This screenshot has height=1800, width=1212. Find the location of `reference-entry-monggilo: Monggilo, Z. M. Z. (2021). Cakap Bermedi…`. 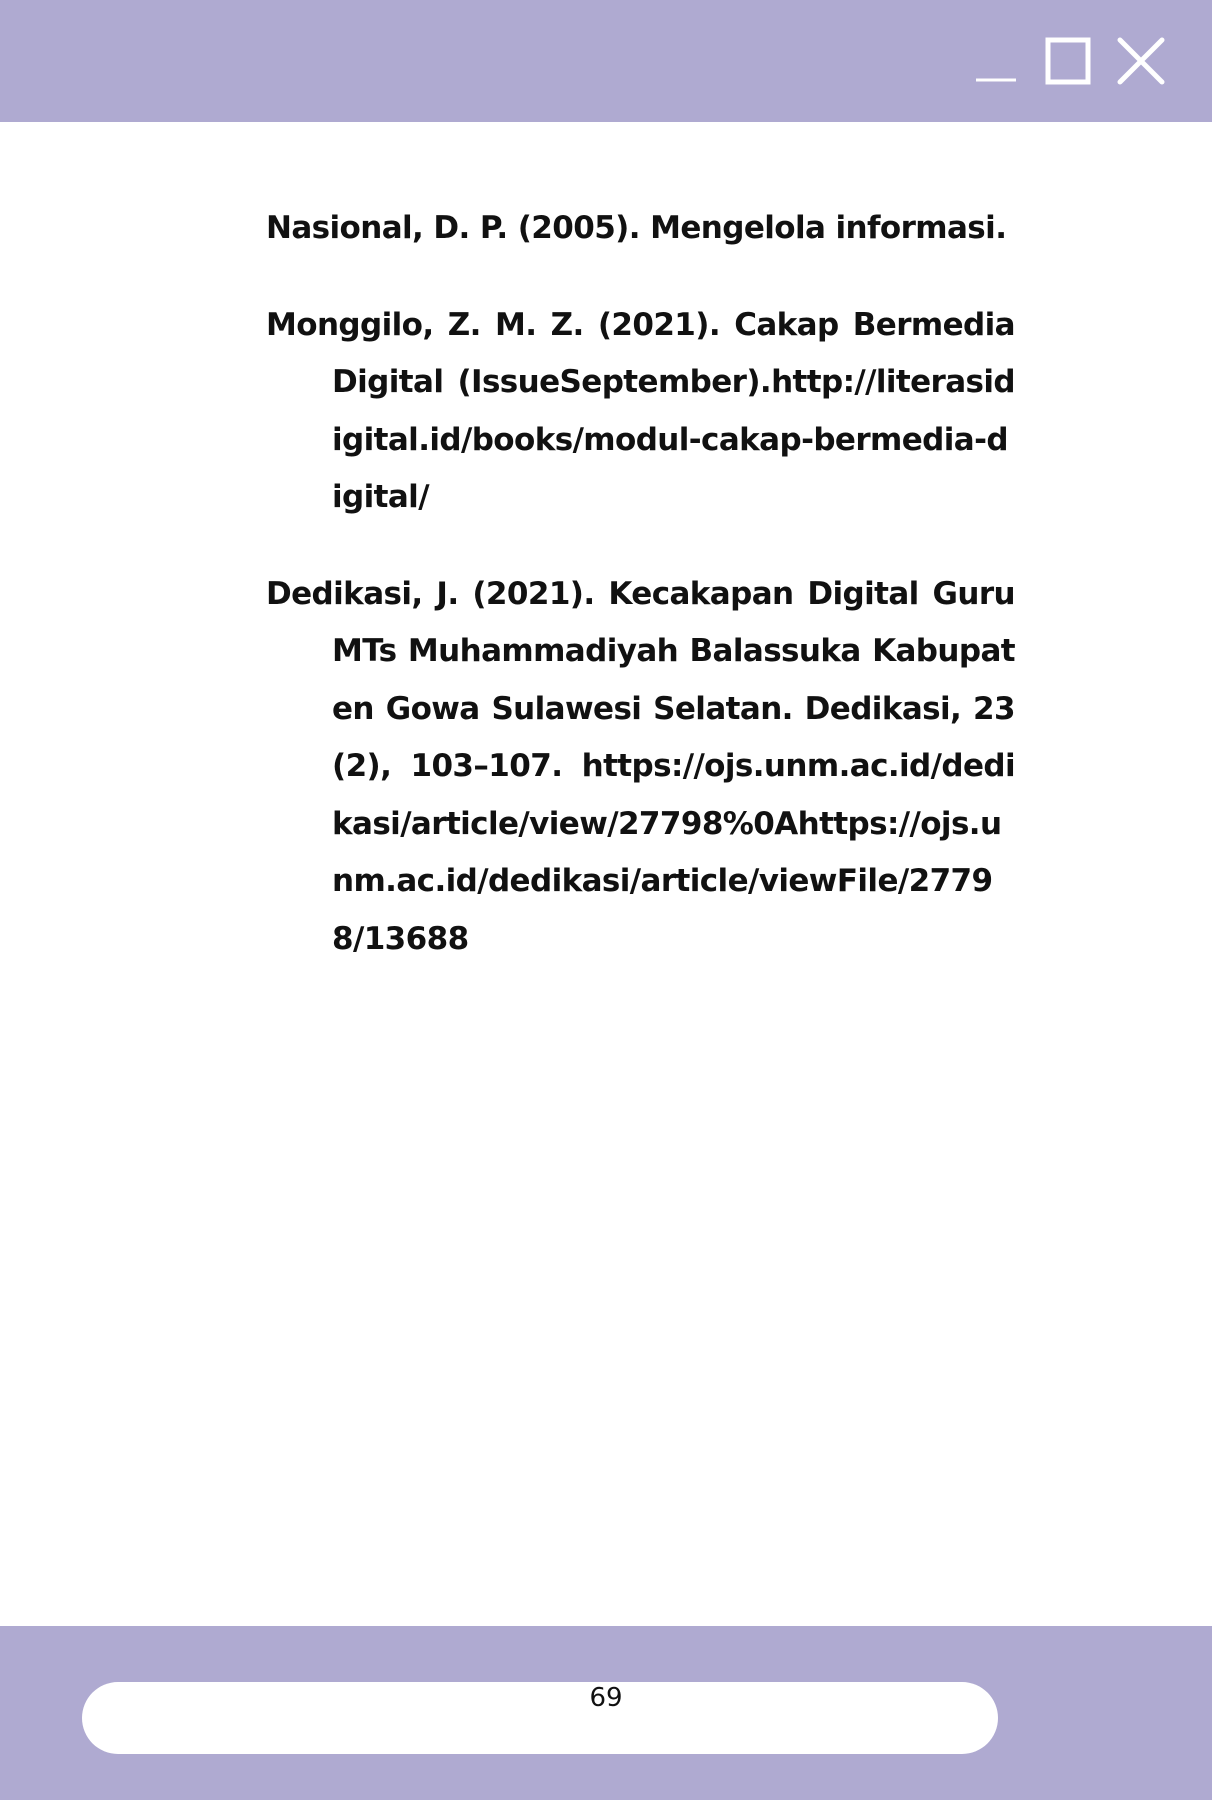

reference-entry-monggilo: Monggilo, Z. M. Z. (2021). Cakap Bermedi… is located at coordinates (641, 411).